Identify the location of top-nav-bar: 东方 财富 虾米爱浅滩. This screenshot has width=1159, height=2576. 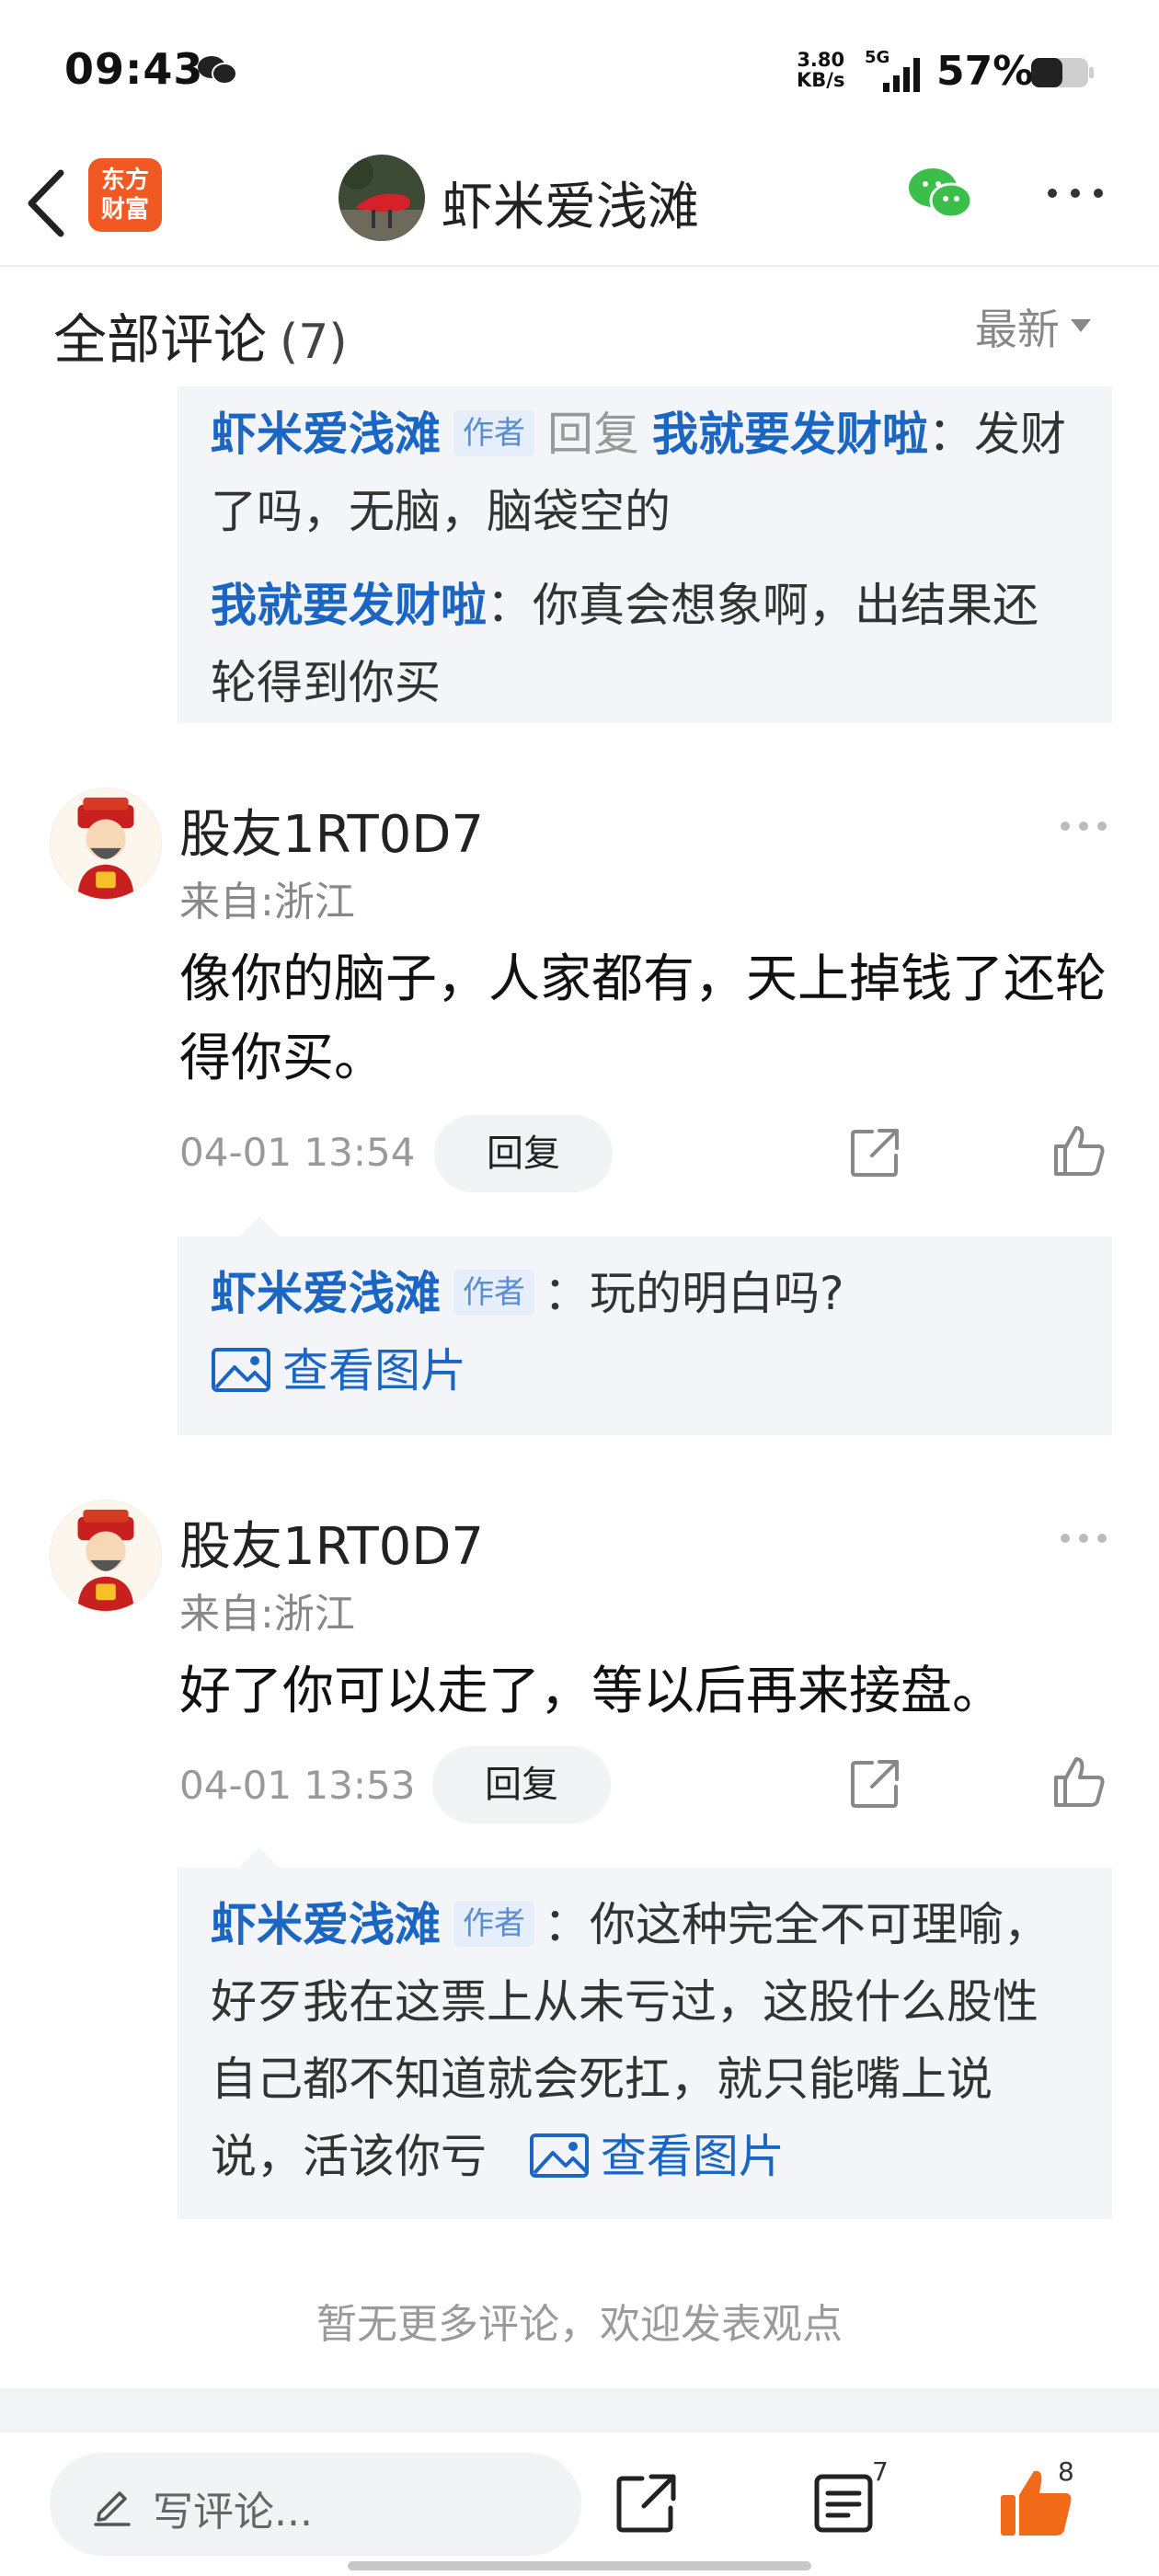
(579, 202).